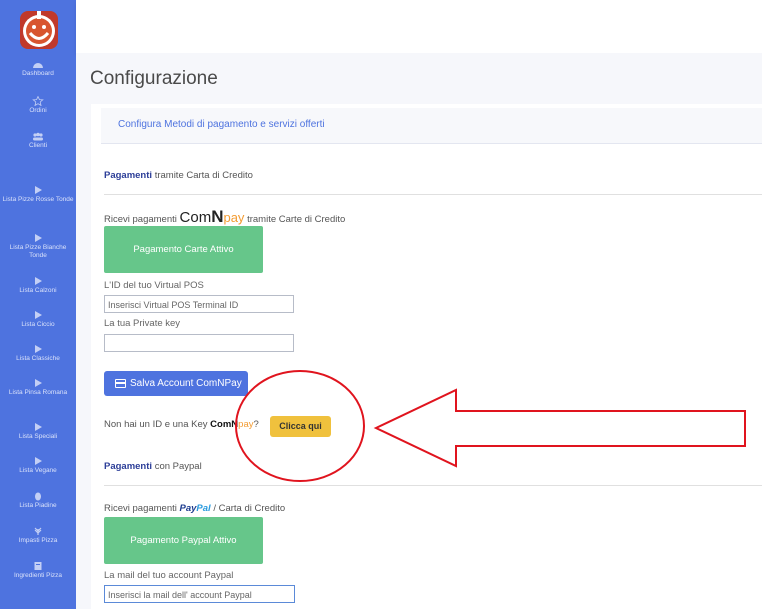 Image resolution: width=762 pixels, height=609 pixels. Describe the element at coordinates (38, 285) in the screenshot. I see `sidebar-item-calzoni: Lista Calzoni` at that location.